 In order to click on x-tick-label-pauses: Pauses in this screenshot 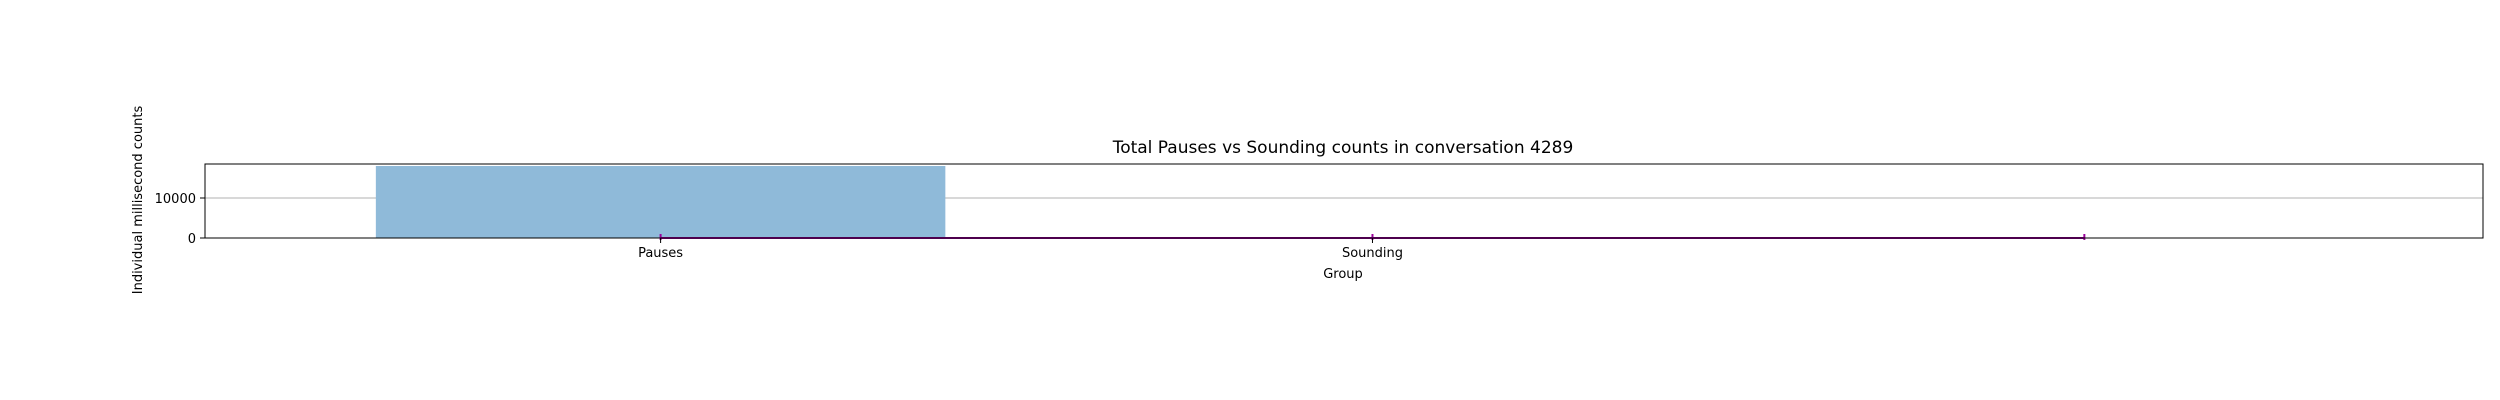, I will do `click(660, 253)`.